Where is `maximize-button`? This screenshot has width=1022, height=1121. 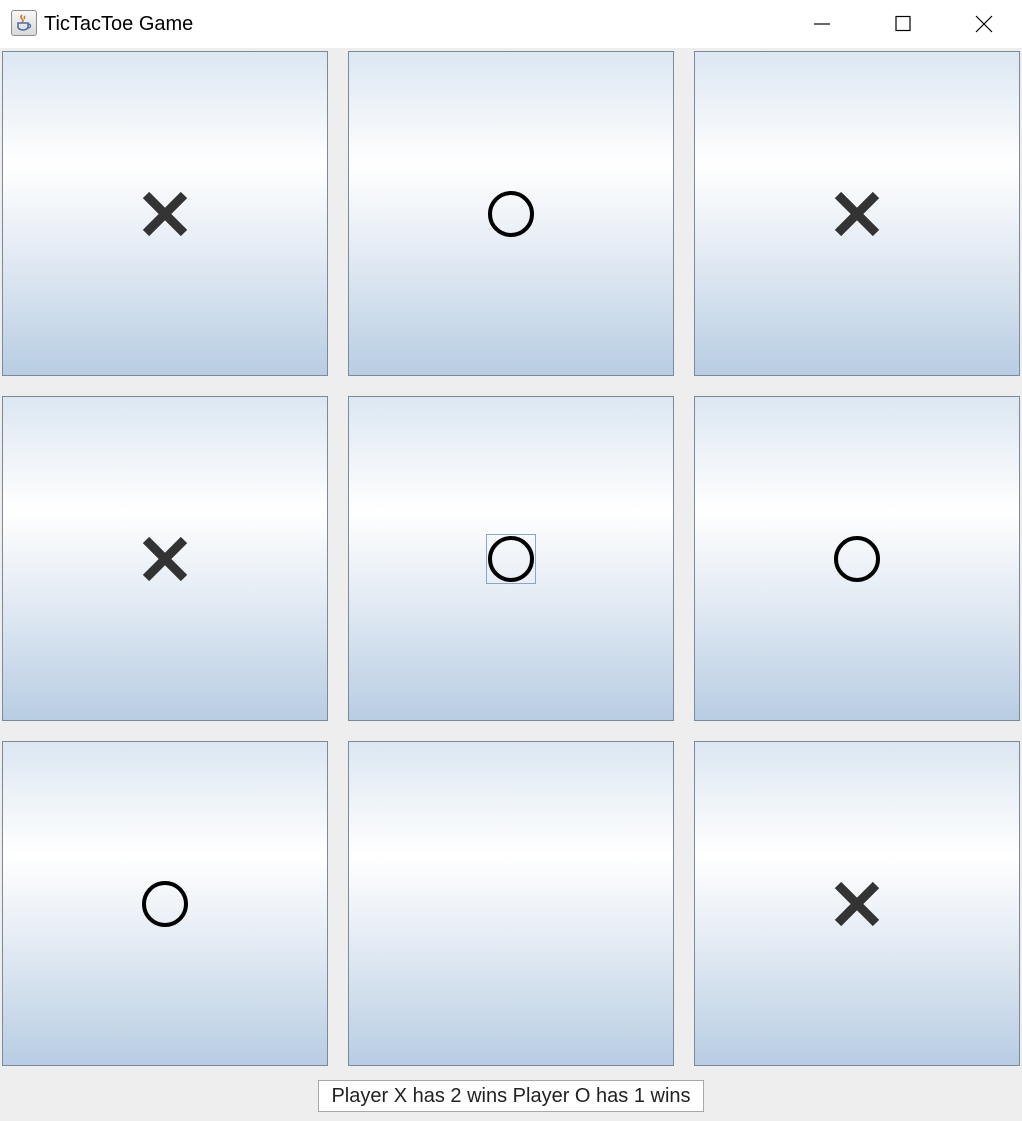 maximize-button is located at coordinates (903, 24).